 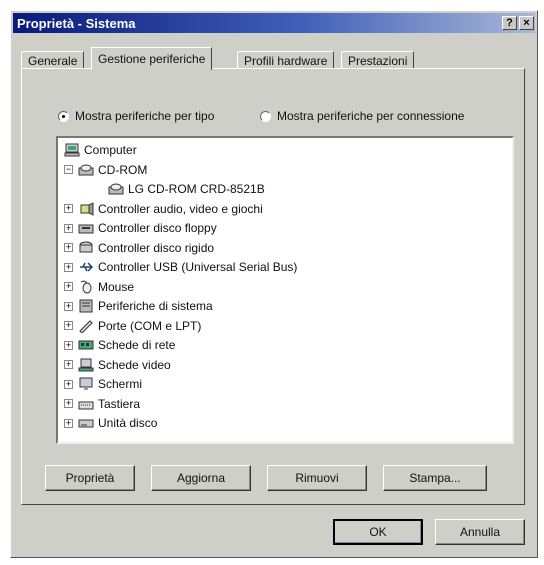 I want to click on tree-node: + Controller USB (Universal Serial Bus), so click(x=180, y=267).